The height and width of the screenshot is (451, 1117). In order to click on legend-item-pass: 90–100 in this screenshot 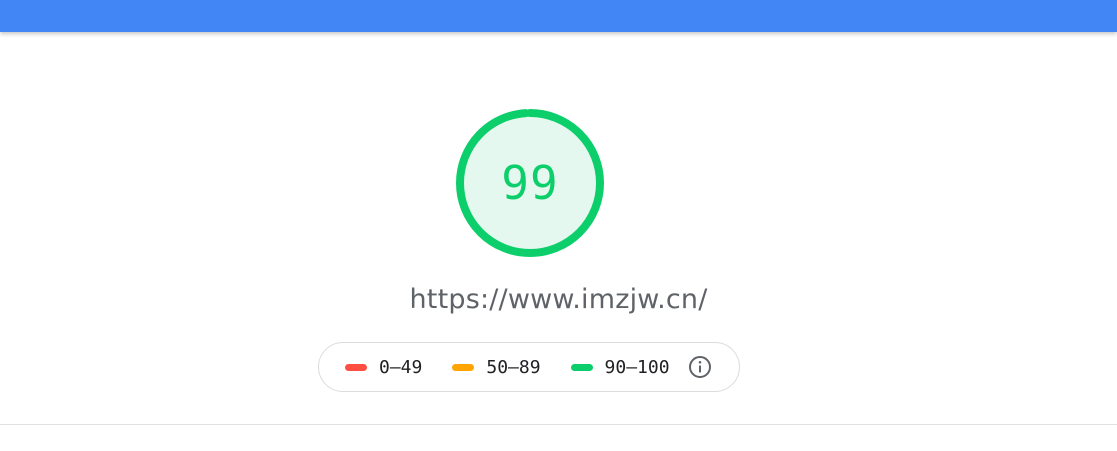, I will do `click(620, 367)`.